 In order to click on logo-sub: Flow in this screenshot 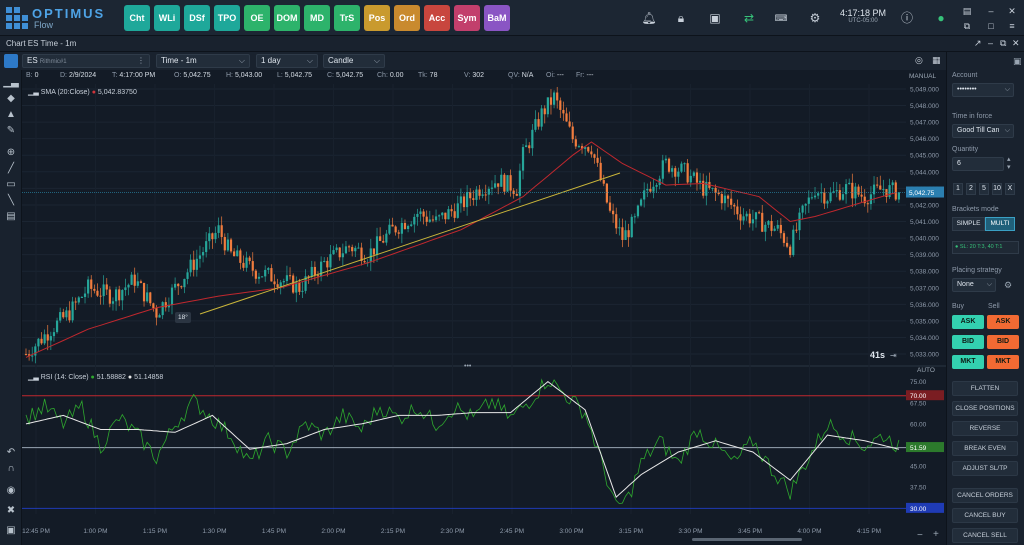, I will do `click(44, 25)`.